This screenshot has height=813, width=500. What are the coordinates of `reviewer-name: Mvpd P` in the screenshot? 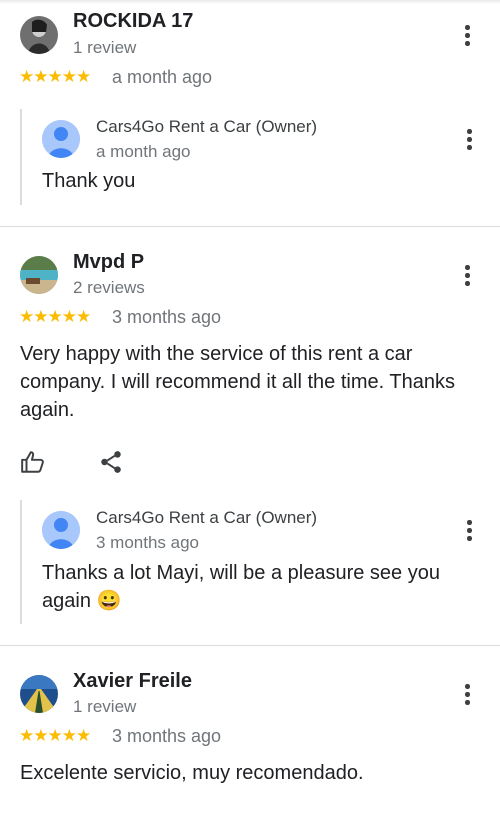 It's located at (108, 262).